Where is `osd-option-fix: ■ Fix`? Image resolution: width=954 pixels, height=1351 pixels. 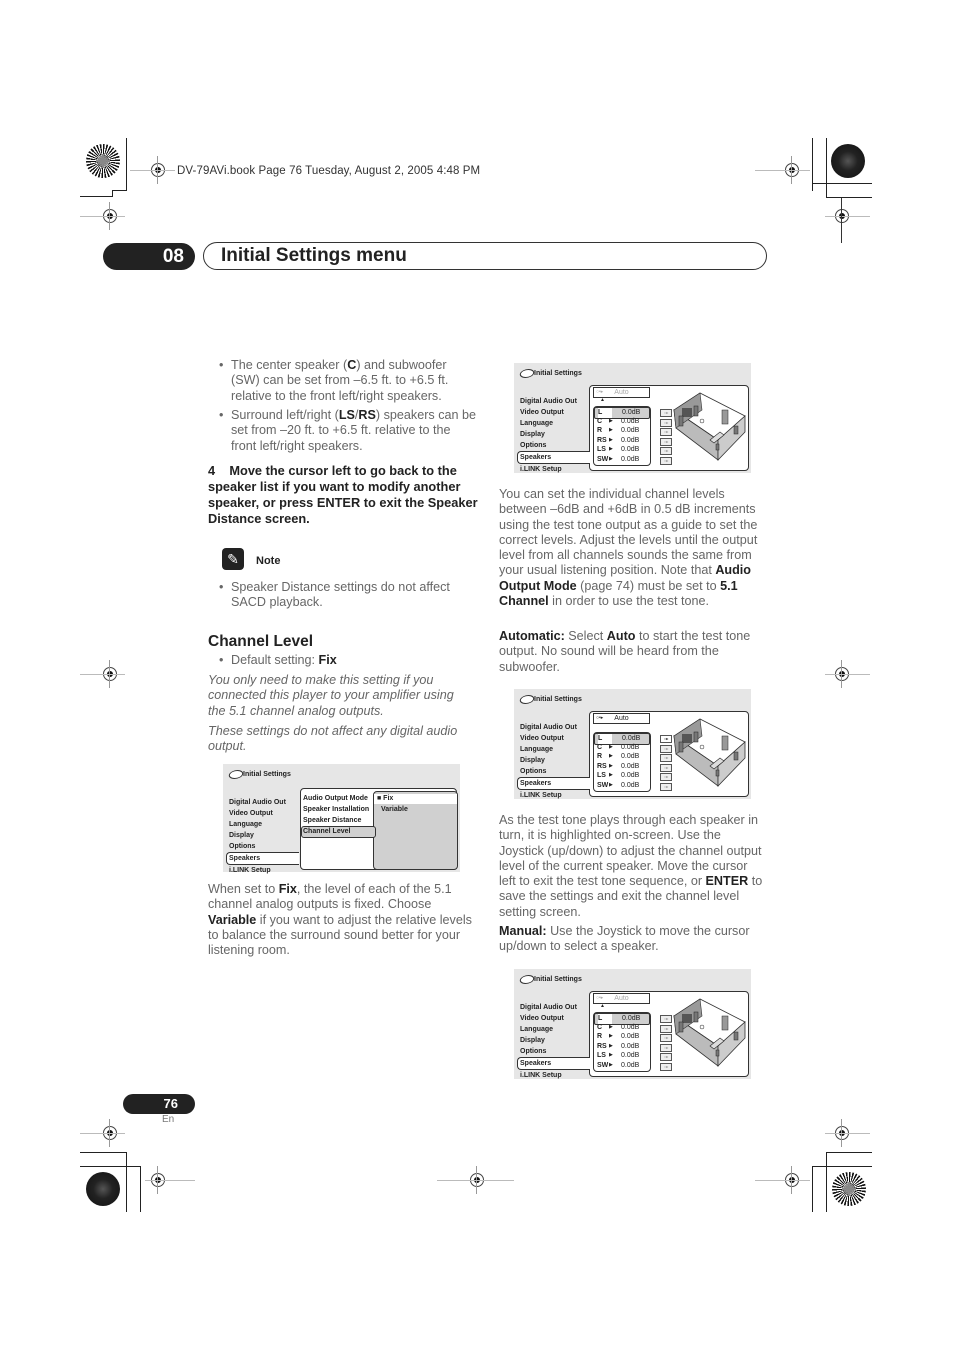 osd-option-fix: ■ Fix is located at coordinates (415, 799).